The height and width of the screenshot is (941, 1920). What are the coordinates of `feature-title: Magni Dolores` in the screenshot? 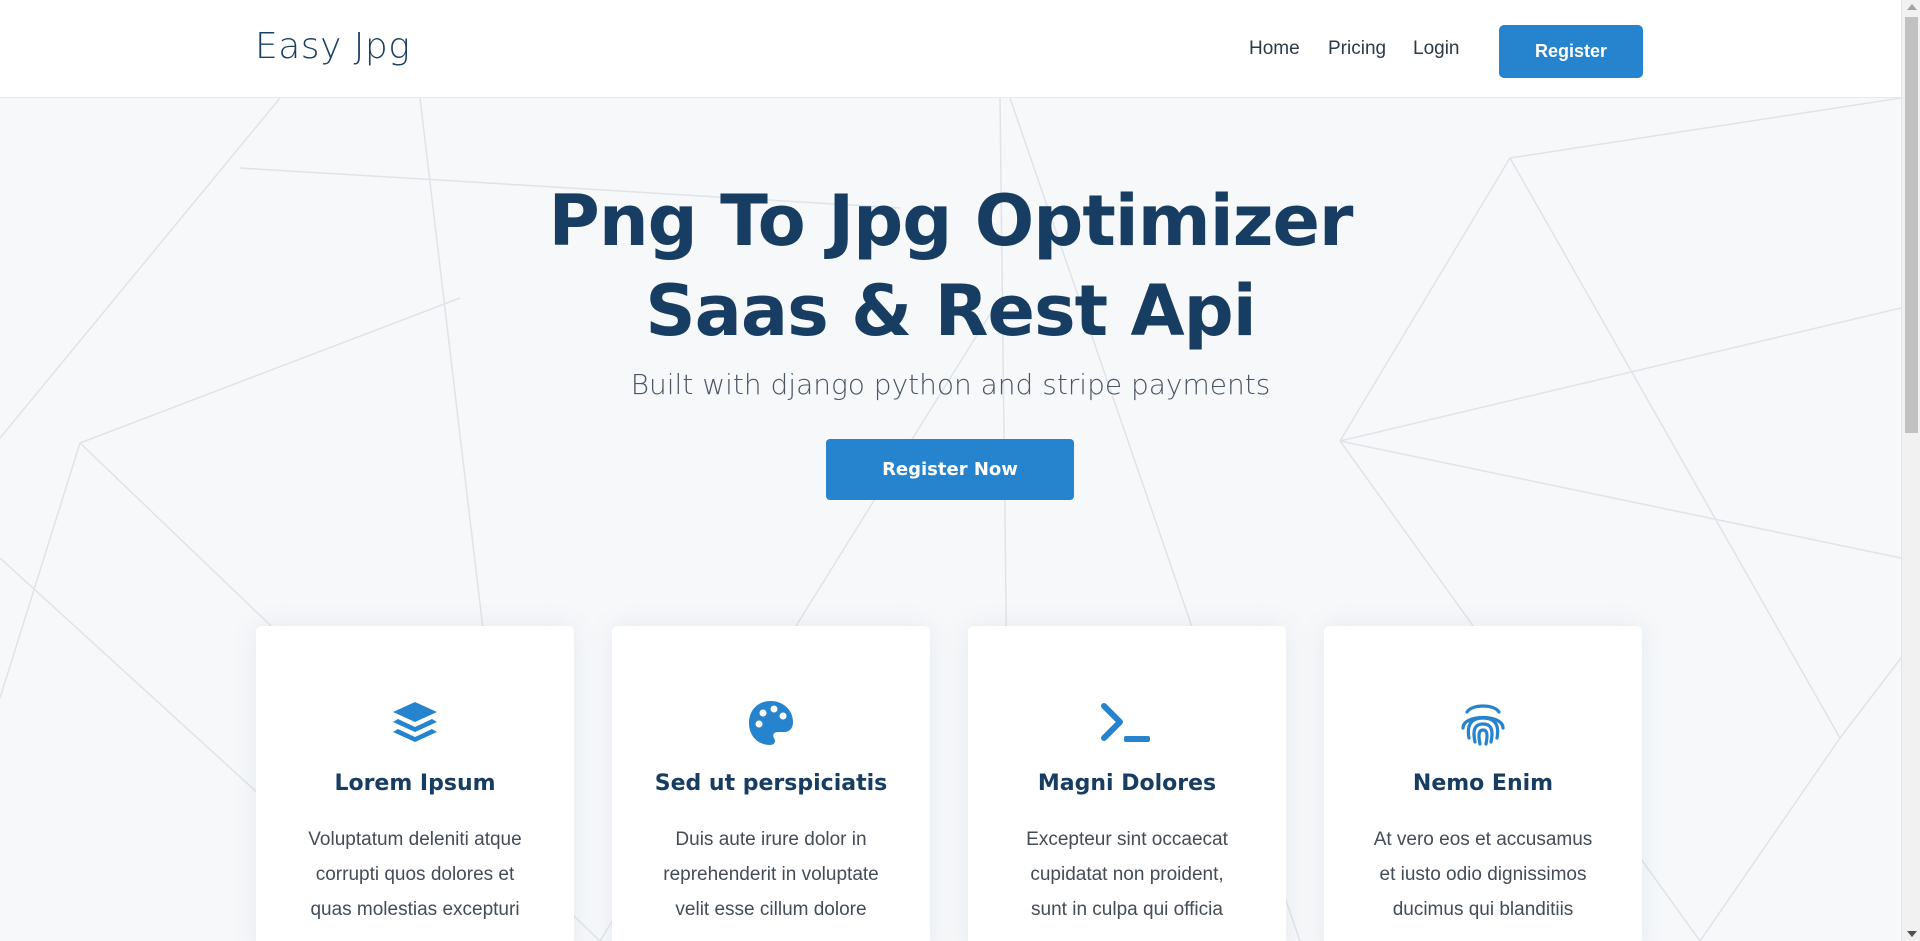 It's located at (1127, 783).